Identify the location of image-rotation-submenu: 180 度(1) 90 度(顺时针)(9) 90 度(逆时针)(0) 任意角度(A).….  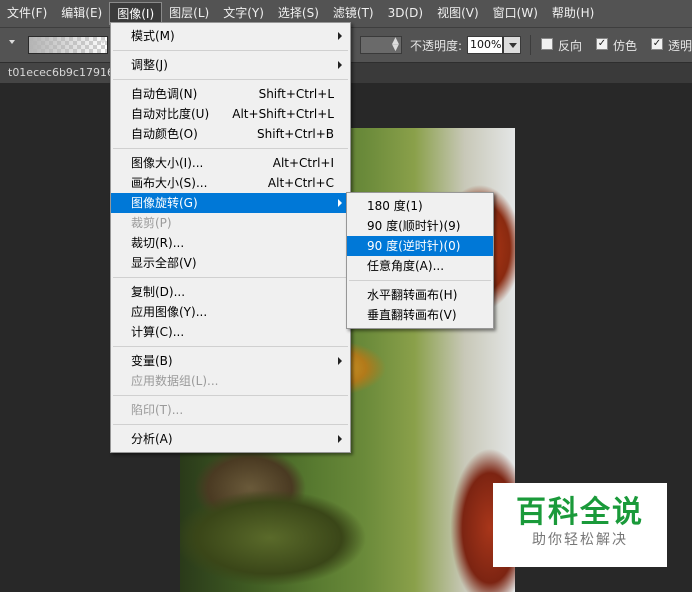
(420, 260).